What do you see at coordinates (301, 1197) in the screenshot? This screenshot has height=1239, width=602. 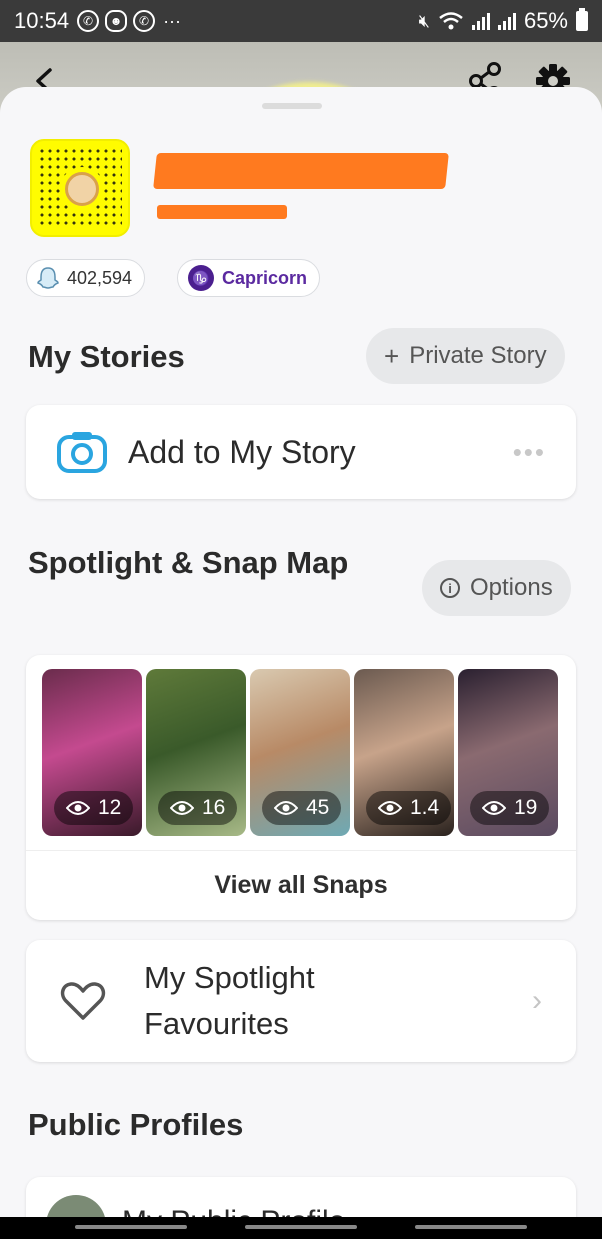 I see `public-profile-card: My Public Profile` at bounding box center [301, 1197].